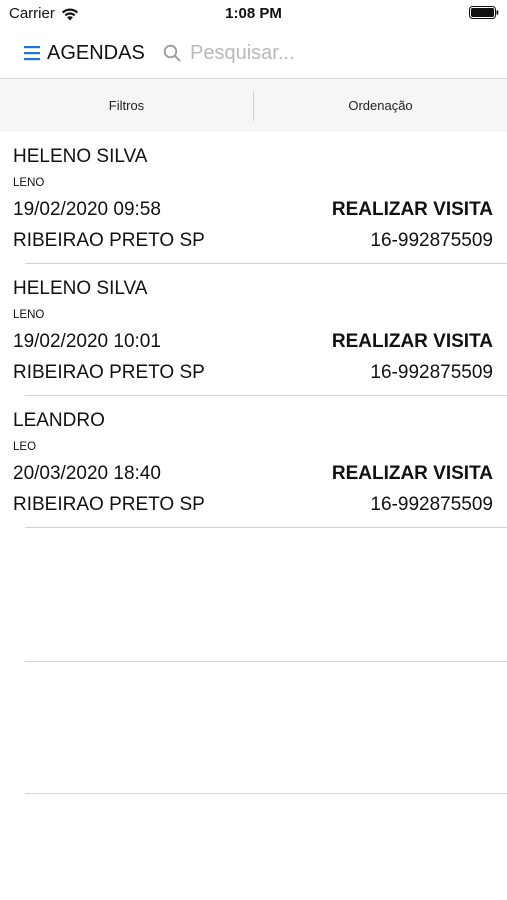 This screenshot has height=900, width=507. I want to click on search-bar, so click(328, 53).